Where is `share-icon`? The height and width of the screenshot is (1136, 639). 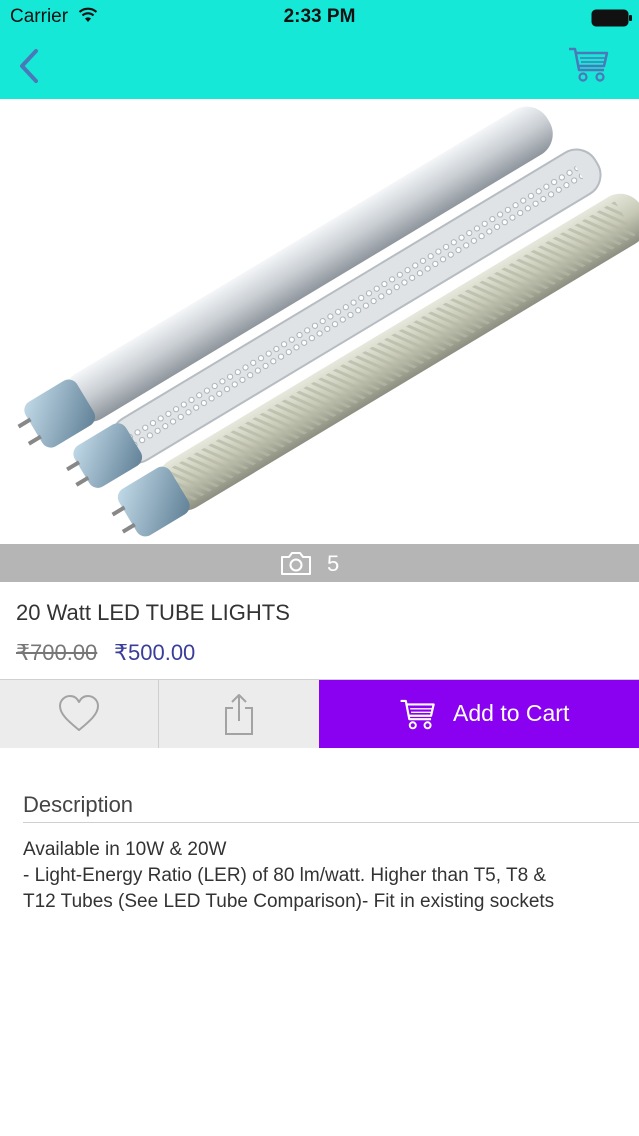 share-icon is located at coordinates (239, 714).